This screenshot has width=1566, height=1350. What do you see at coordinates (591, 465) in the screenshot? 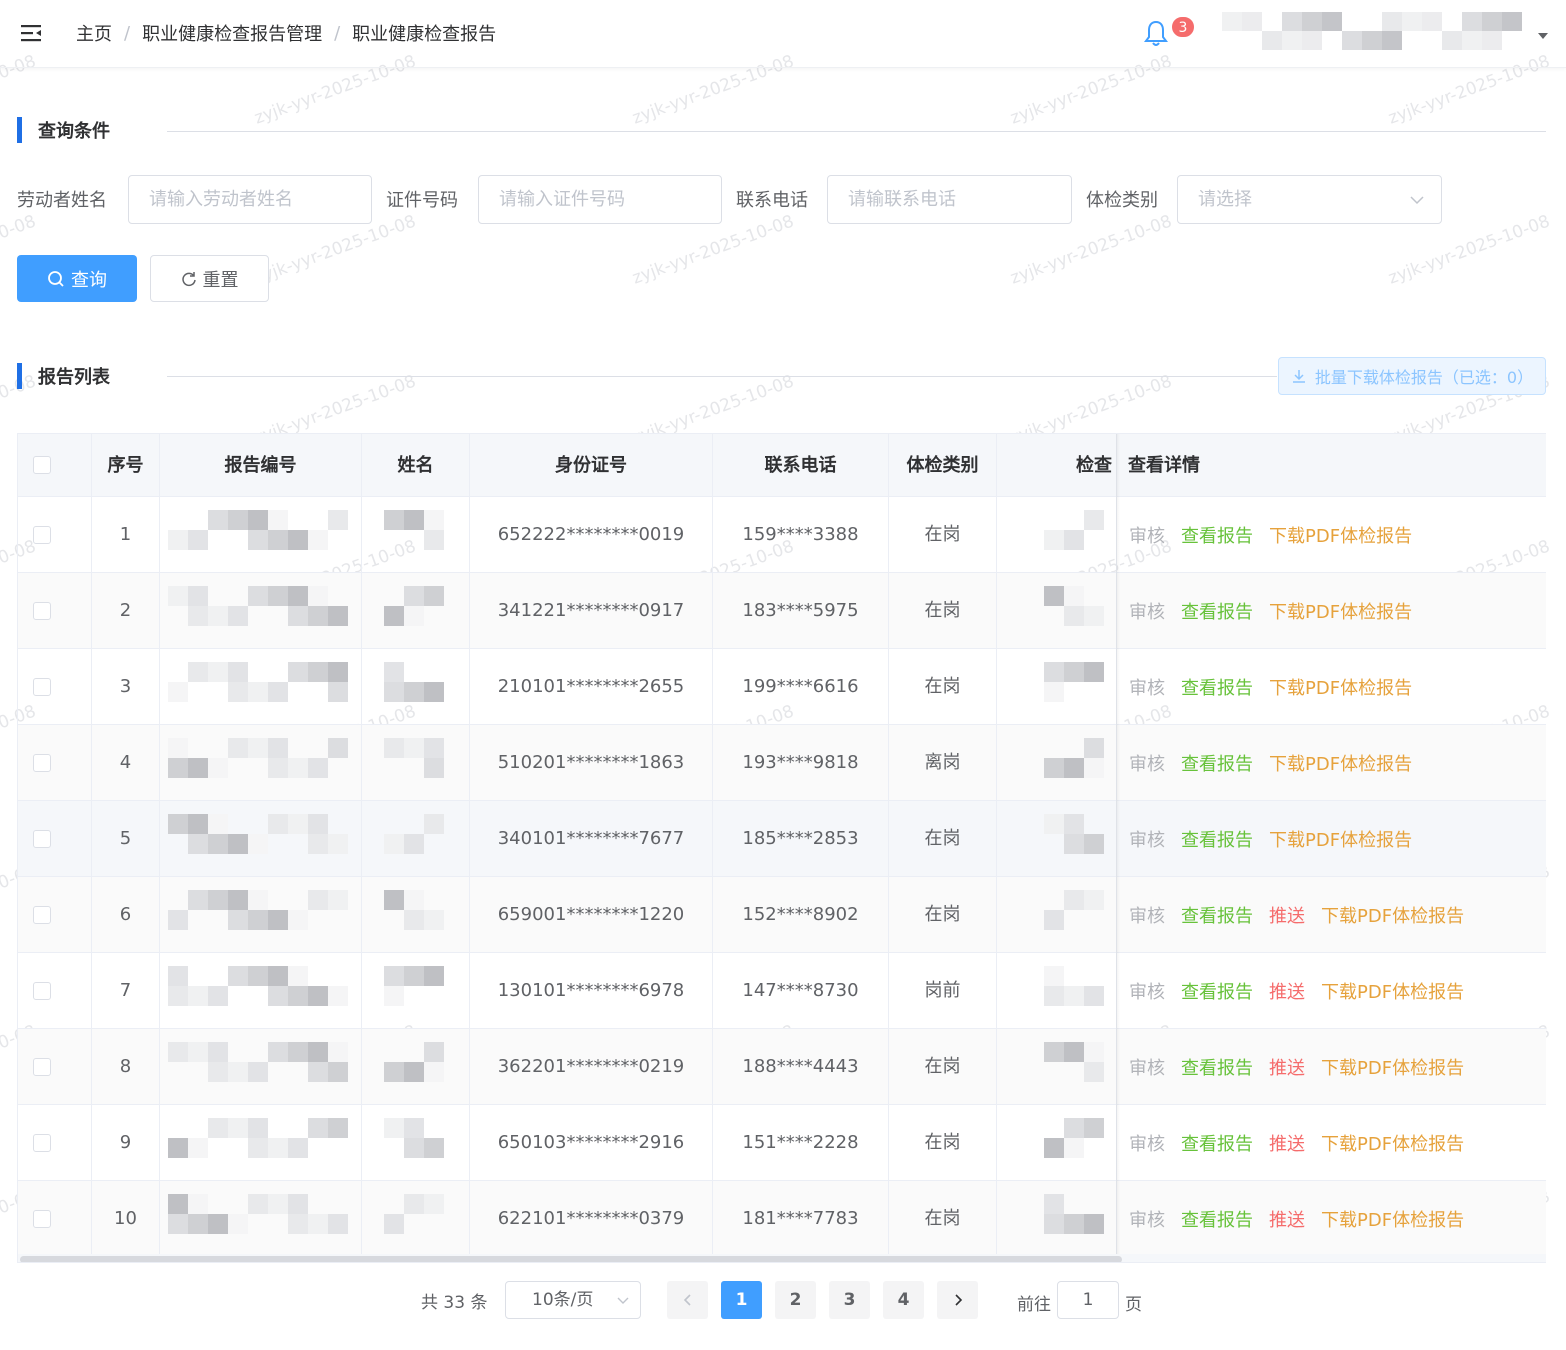
I see `col-header-id-card: 身份证号` at bounding box center [591, 465].